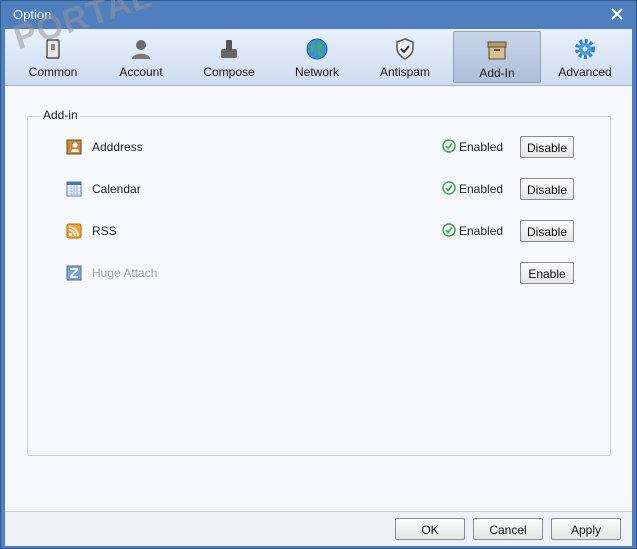 This screenshot has height=549, width=637. What do you see at coordinates (74, 189) in the screenshot?
I see `calendar-icon` at bounding box center [74, 189].